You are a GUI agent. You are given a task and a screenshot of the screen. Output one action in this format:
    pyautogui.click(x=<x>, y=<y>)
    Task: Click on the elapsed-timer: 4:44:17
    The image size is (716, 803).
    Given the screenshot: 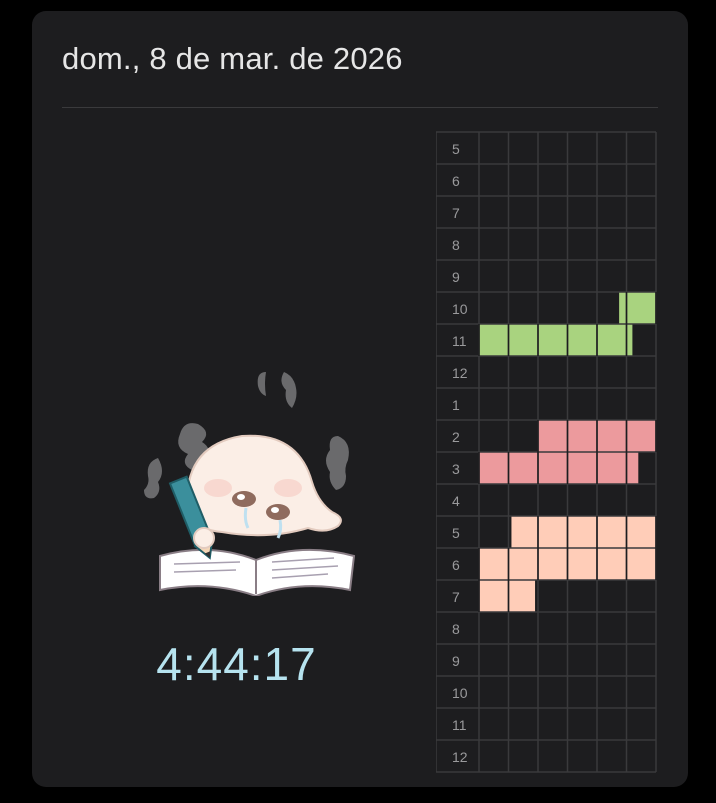 What is the action you would take?
    pyautogui.click(x=236, y=664)
    